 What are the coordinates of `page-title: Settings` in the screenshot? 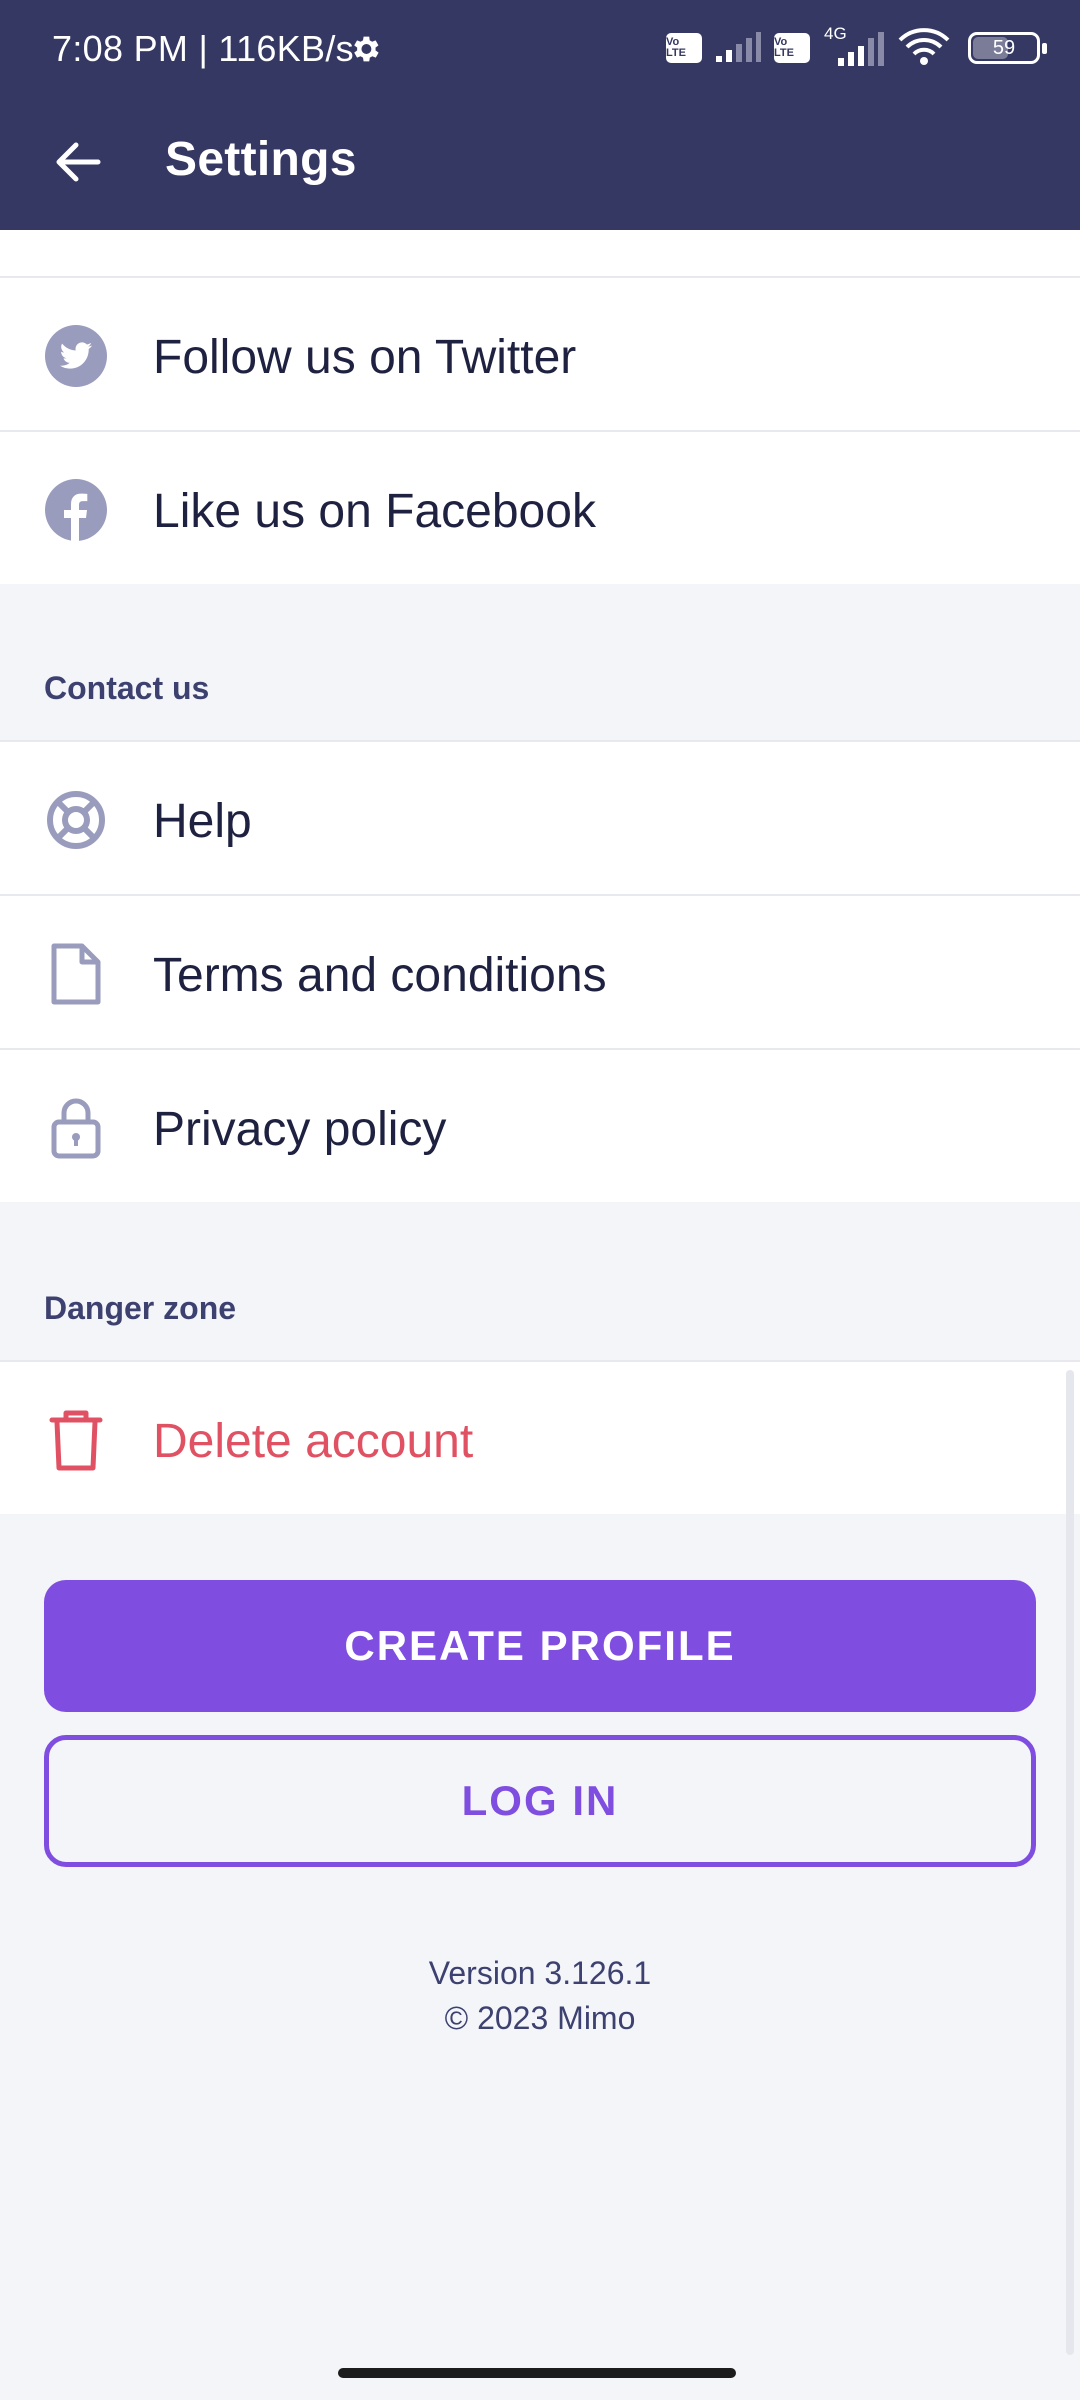 It's located at (261, 159).